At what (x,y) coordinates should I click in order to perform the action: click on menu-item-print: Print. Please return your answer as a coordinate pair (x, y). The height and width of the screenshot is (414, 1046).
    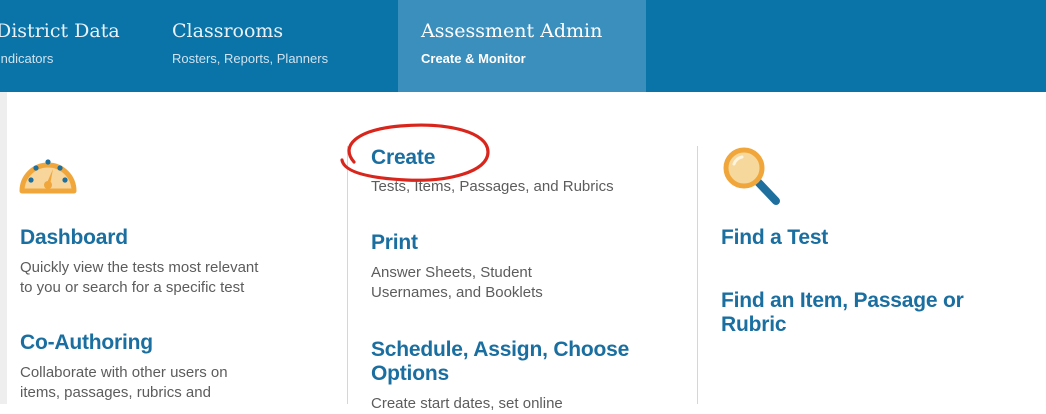
    Looking at the image, I should click on (394, 243).